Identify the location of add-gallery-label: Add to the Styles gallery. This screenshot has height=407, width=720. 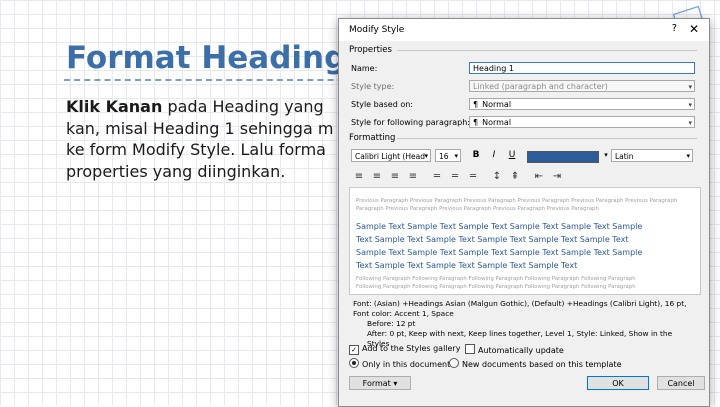
(411, 348).